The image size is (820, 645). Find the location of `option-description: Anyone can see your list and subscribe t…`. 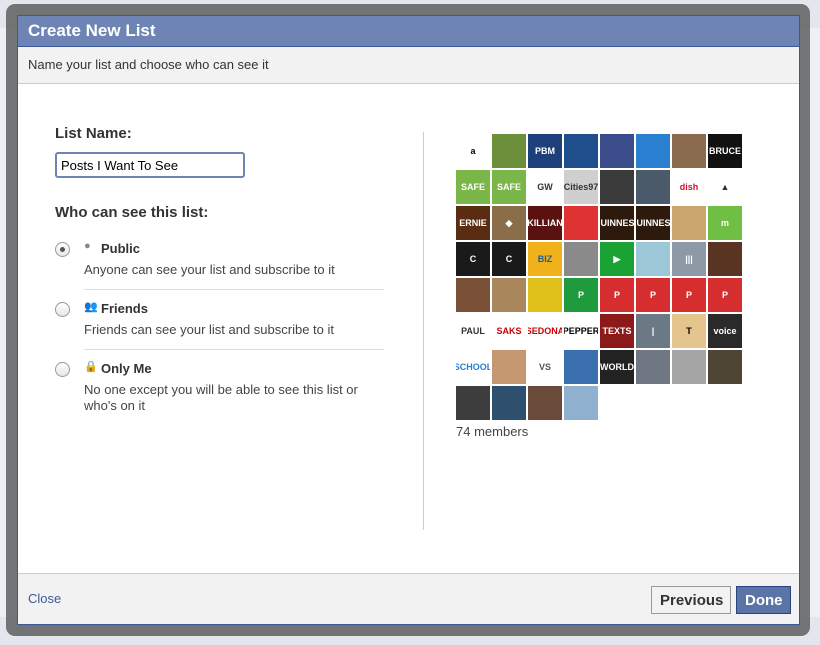

option-description: Anyone can see your list and subscribe t… is located at coordinates (209, 269).